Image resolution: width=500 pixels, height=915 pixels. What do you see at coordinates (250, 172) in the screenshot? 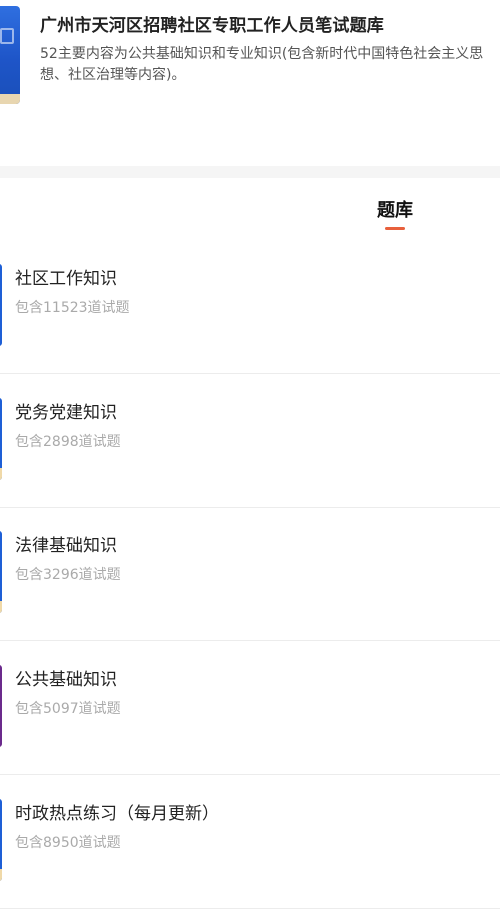
I see `section-divider` at bounding box center [250, 172].